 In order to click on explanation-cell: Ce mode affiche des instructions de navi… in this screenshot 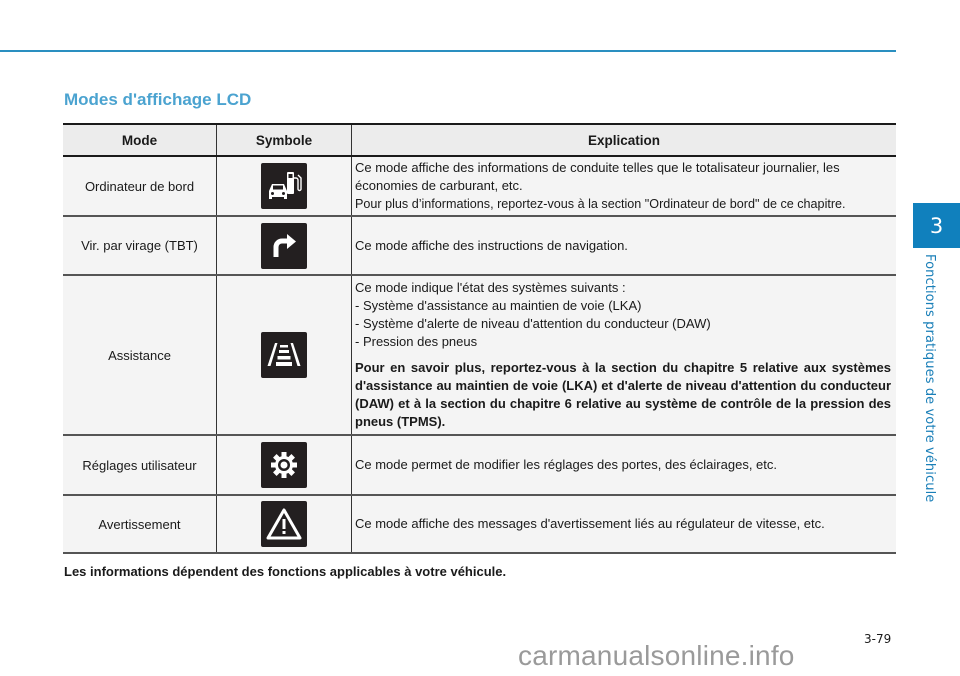, I will do `click(623, 246)`.